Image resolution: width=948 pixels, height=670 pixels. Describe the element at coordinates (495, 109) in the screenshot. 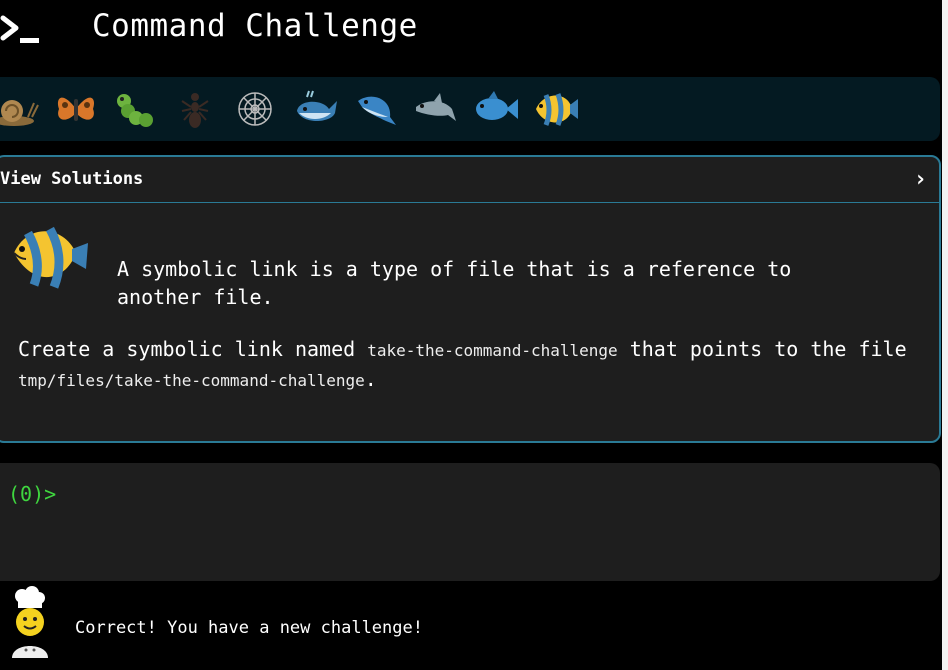

I see `fish-icon` at that location.